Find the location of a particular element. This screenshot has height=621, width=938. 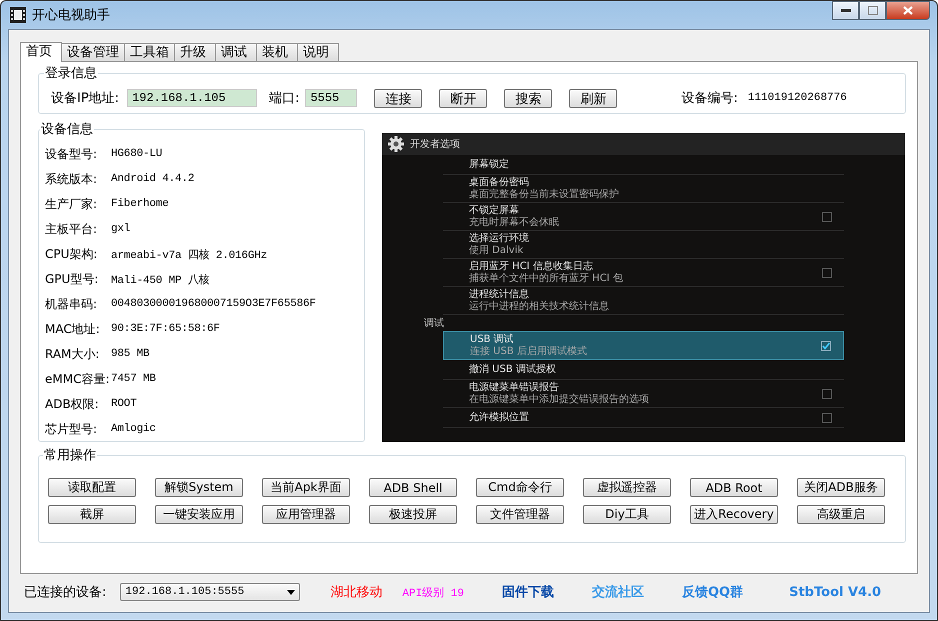

tab: 首页 is located at coordinates (41, 52).